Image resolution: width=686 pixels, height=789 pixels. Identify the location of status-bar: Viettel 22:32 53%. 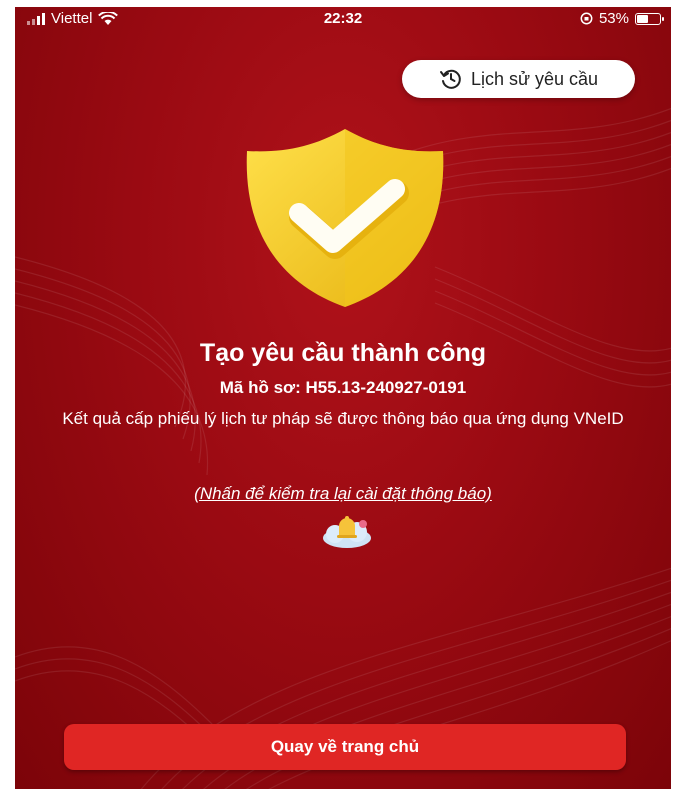
(343, 19).